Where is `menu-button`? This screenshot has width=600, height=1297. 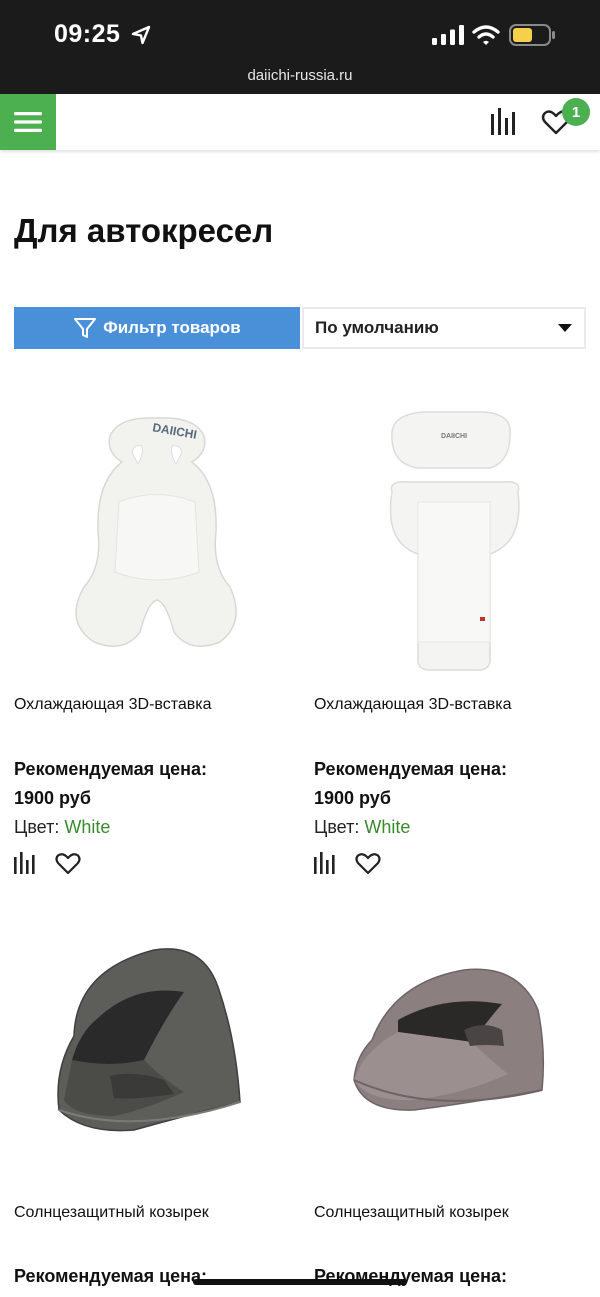 menu-button is located at coordinates (28, 122).